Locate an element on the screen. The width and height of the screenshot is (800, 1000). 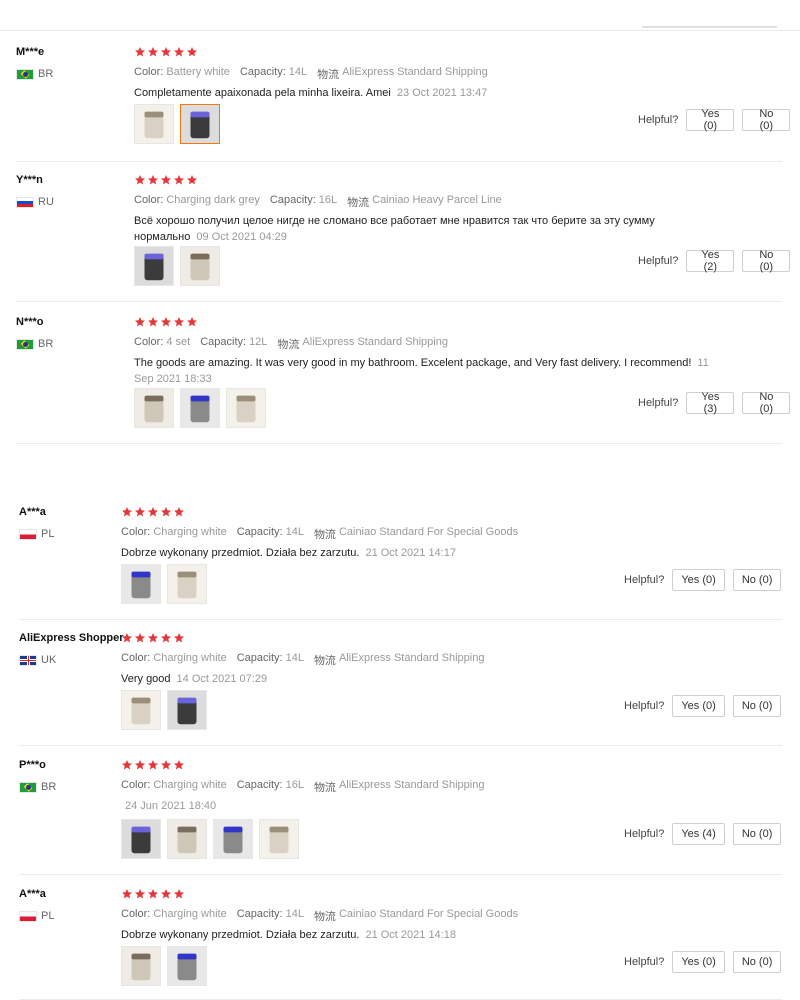
reviewer-name: Y***n is located at coordinates (29, 180).